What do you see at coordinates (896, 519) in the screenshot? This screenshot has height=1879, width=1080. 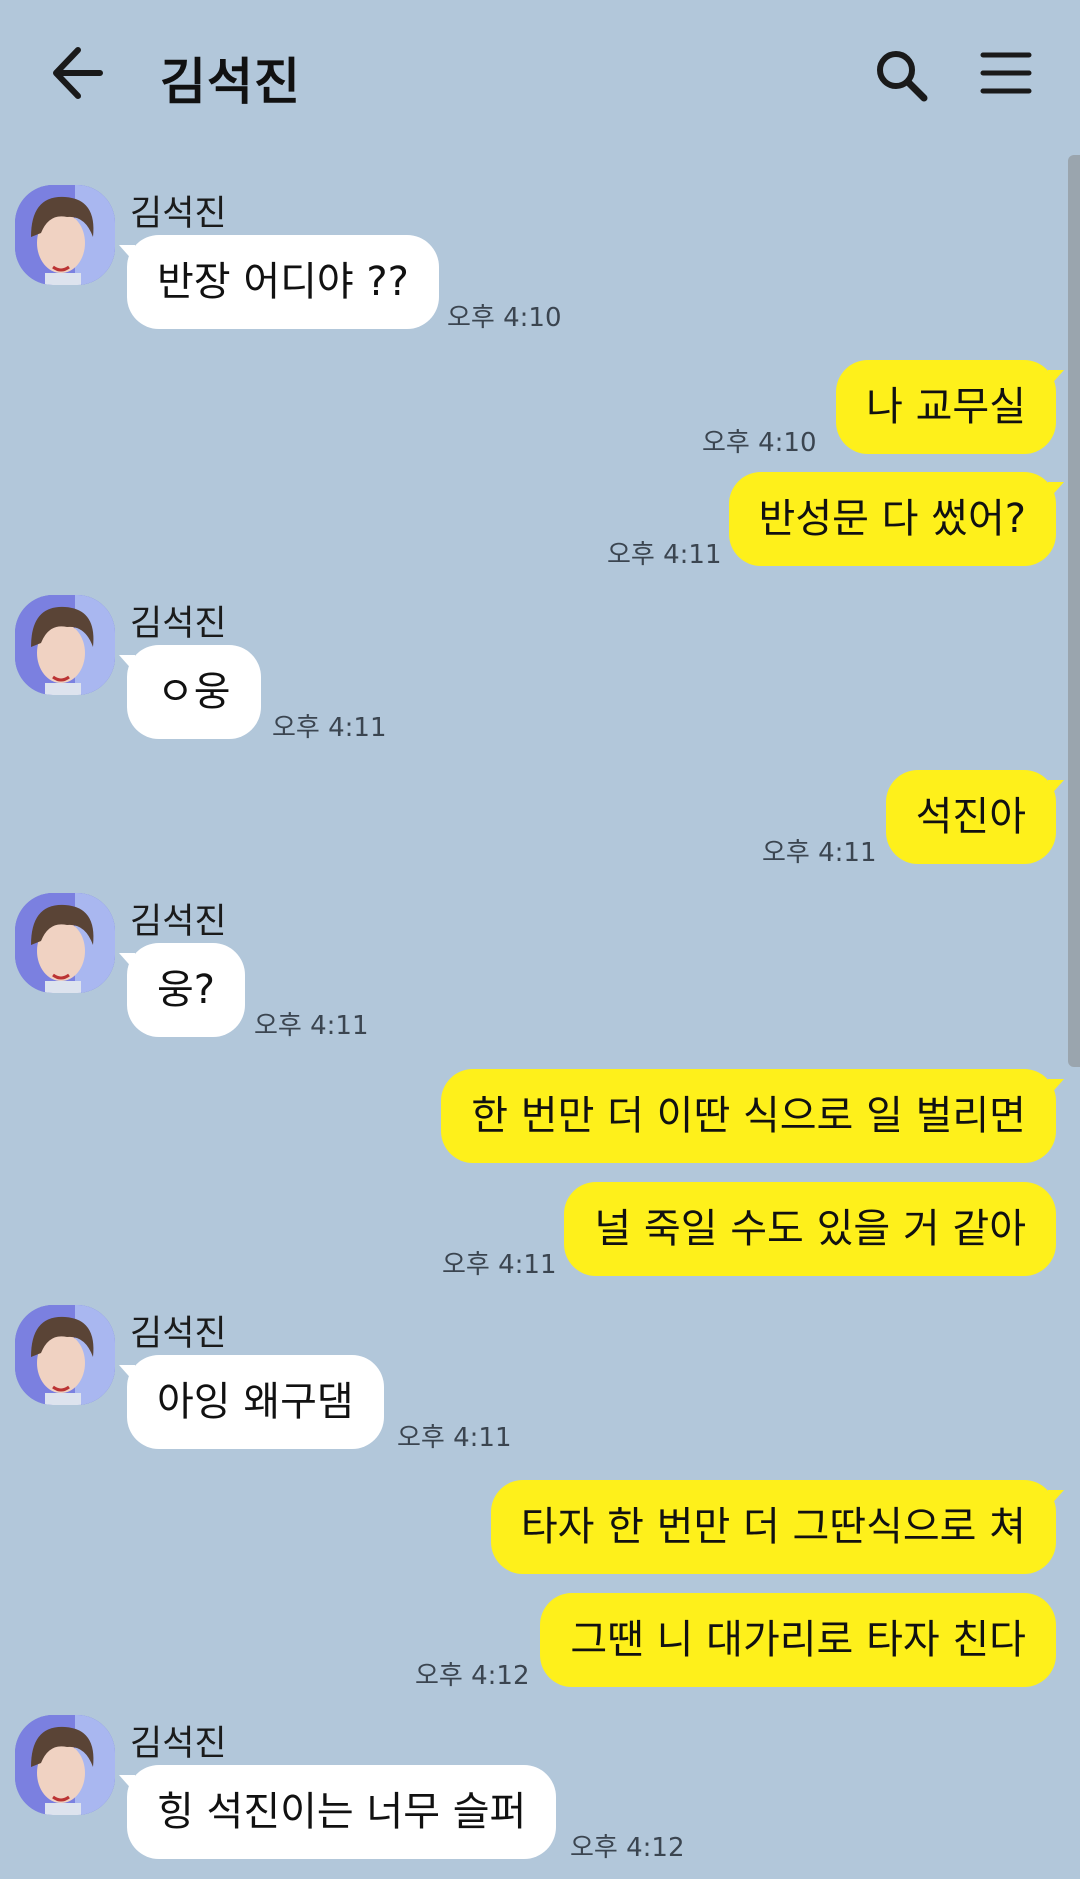 I see `message-bubble: 반성문 다 썼어?` at bounding box center [896, 519].